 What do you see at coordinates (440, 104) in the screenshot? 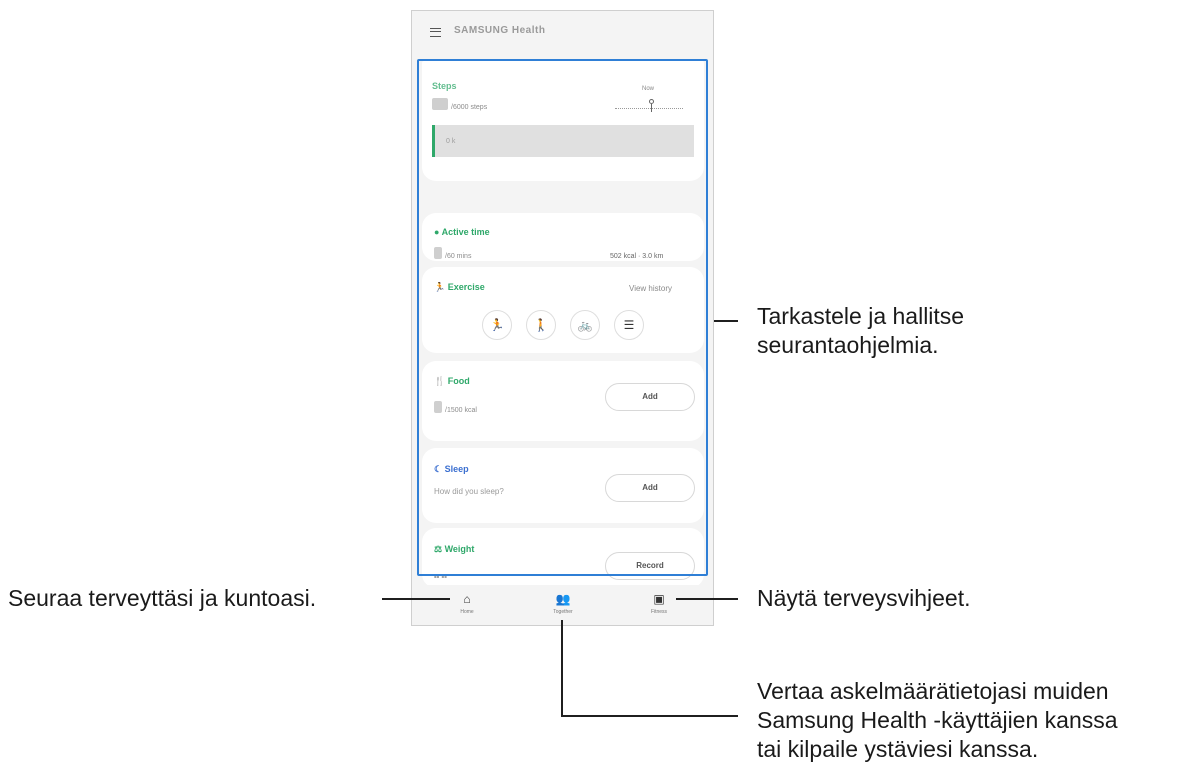
I see `steps-count-placeholder` at bounding box center [440, 104].